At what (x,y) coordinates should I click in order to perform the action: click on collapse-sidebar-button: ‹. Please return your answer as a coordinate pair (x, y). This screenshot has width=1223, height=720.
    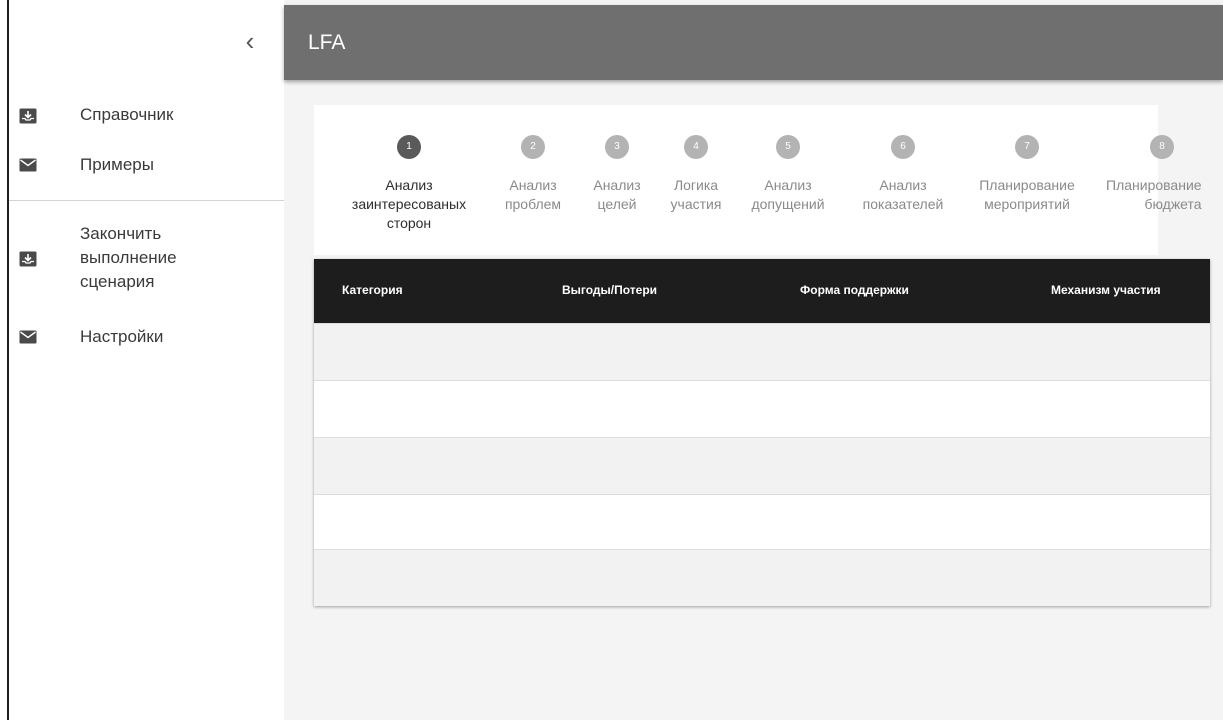
    Looking at the image, I should click on (250, 41).